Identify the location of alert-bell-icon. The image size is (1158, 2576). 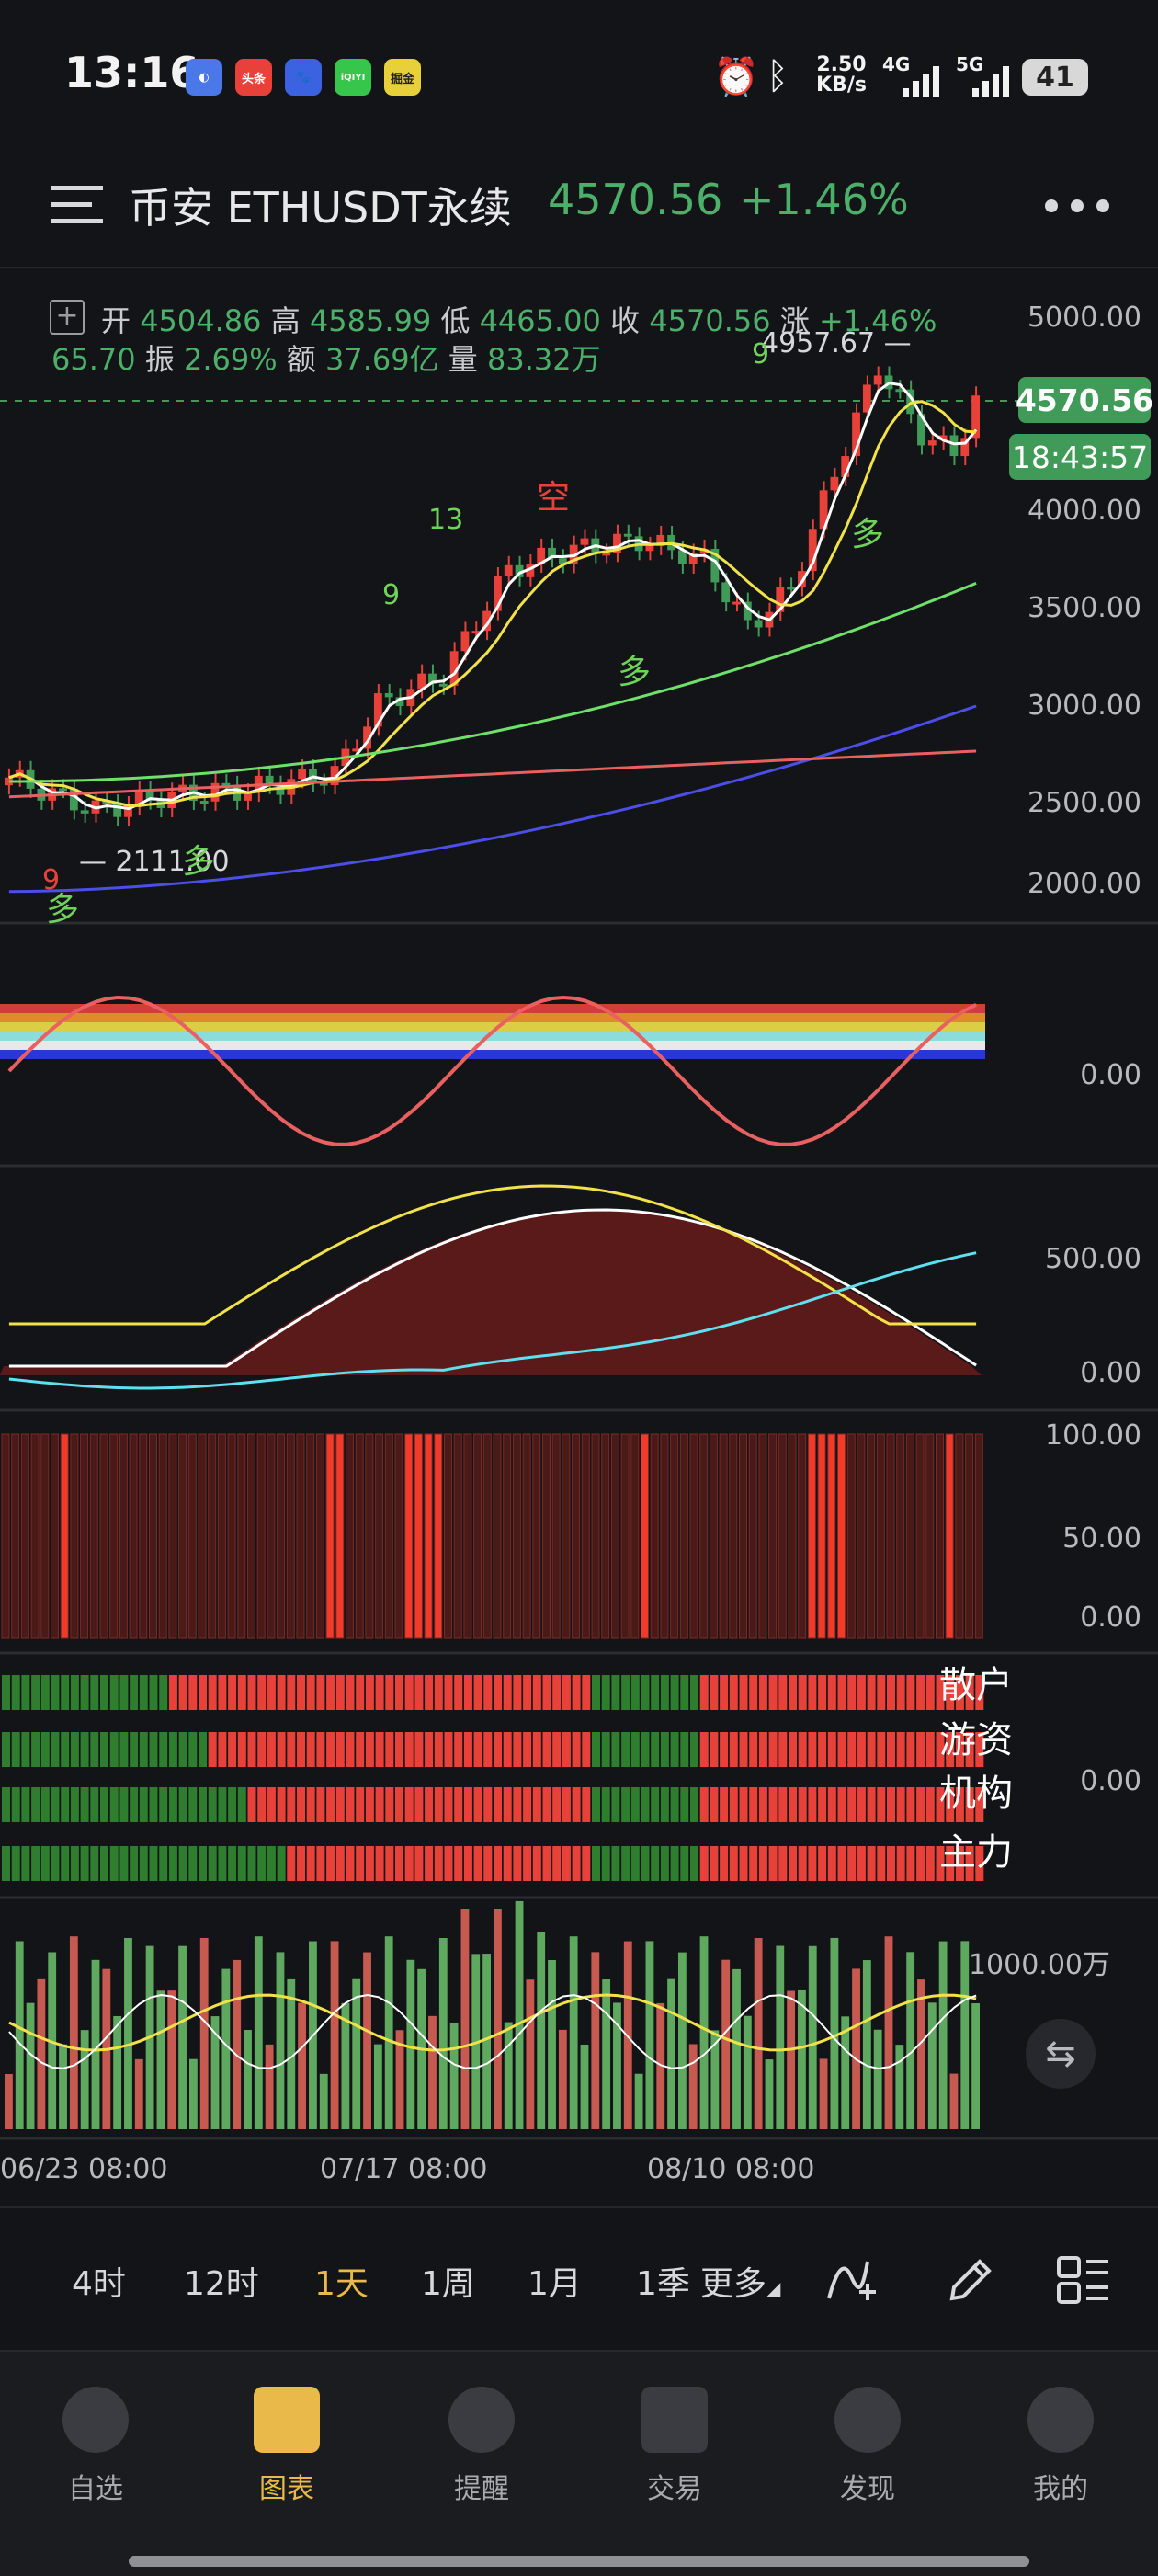
(482, 2420).